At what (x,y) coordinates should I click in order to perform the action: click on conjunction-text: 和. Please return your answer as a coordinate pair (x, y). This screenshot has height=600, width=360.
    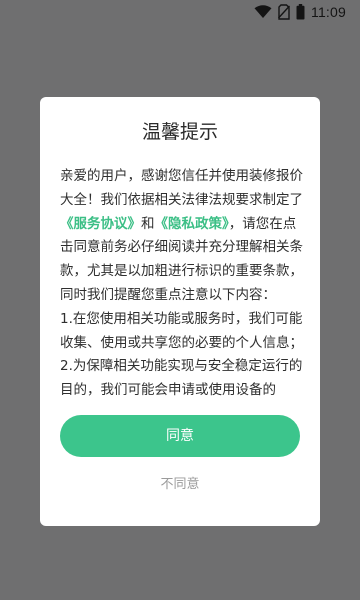
    Looking at the image, I should click on (148, 223).